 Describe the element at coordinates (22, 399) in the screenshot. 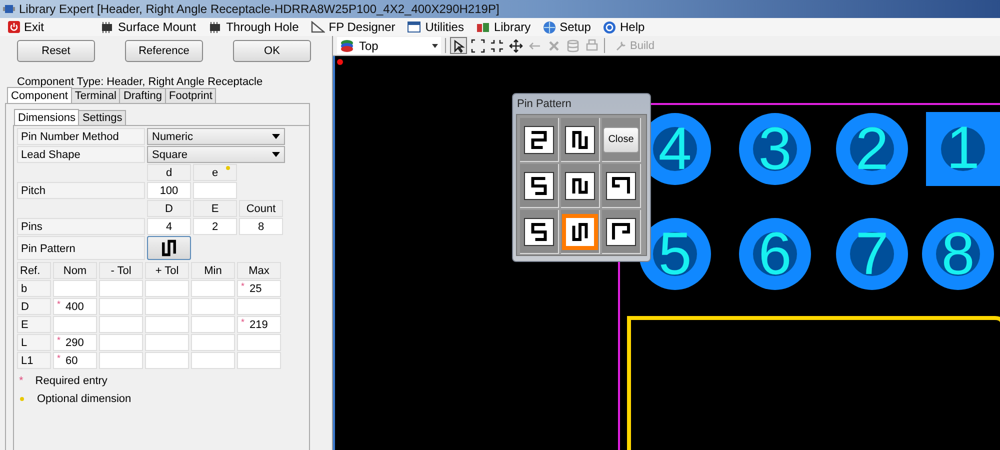

I see `dot-icon` at that location.